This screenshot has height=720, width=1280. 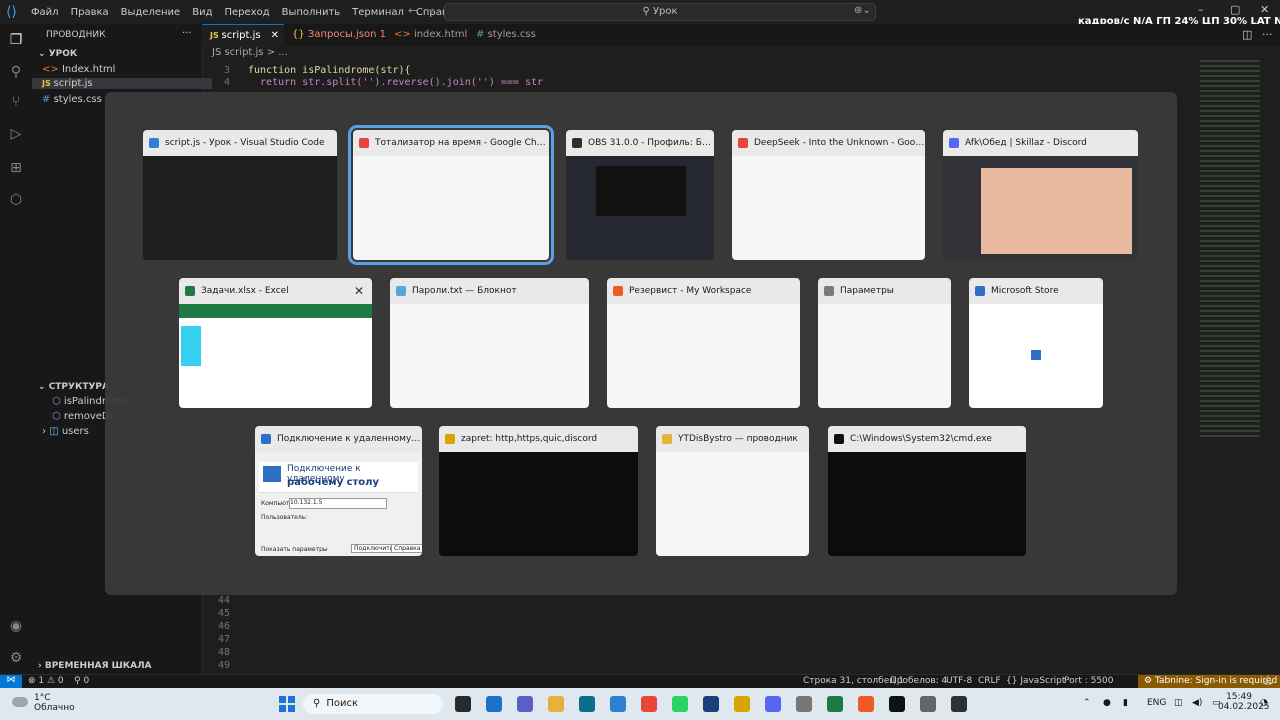 I want to click on switcher-window: YTDisBystro — проводник, so click(x=732, y=491).